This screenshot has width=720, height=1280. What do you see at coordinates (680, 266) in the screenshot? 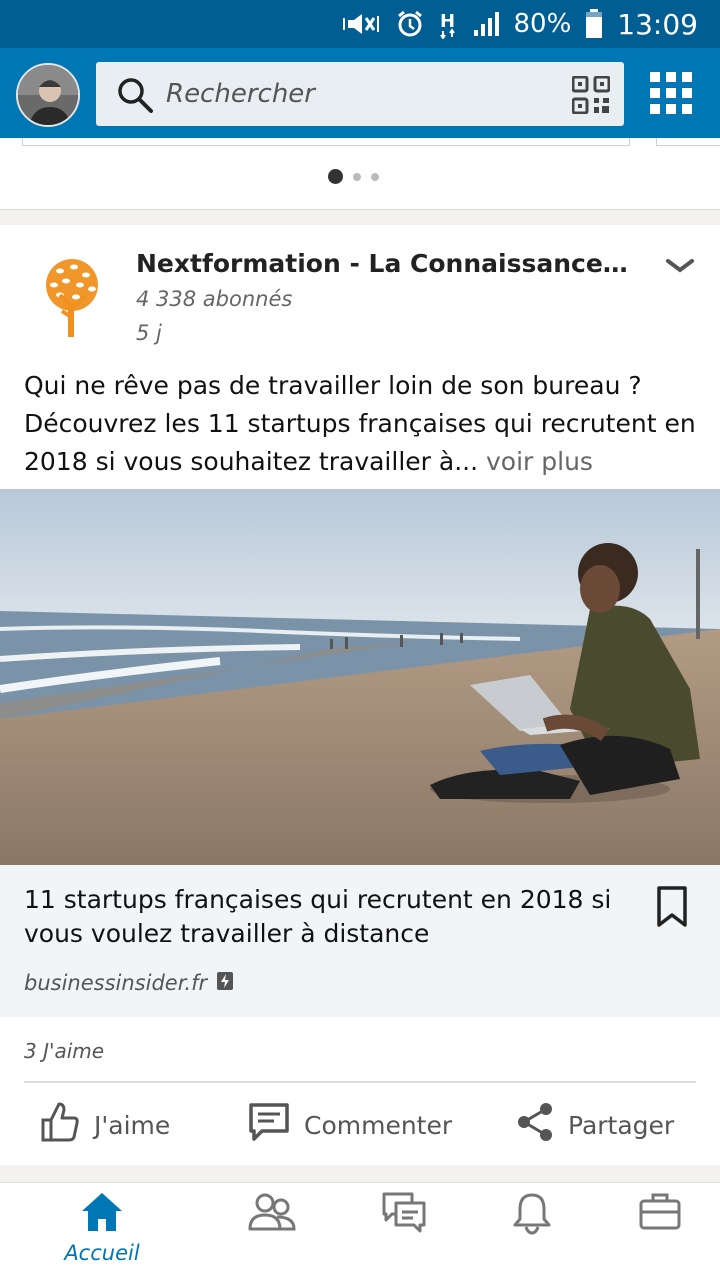
I see `chevron-down-icon` at bounding box center [680, 266].